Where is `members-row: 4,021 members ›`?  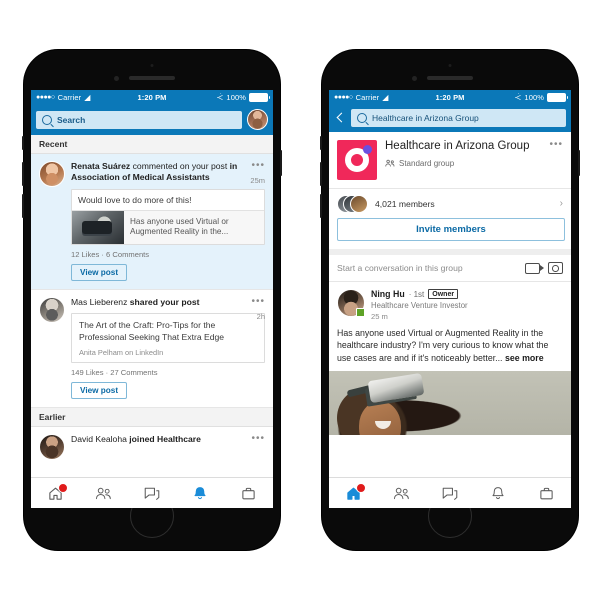
members-row: 4,021 members › is located at coordinates (450, 203).